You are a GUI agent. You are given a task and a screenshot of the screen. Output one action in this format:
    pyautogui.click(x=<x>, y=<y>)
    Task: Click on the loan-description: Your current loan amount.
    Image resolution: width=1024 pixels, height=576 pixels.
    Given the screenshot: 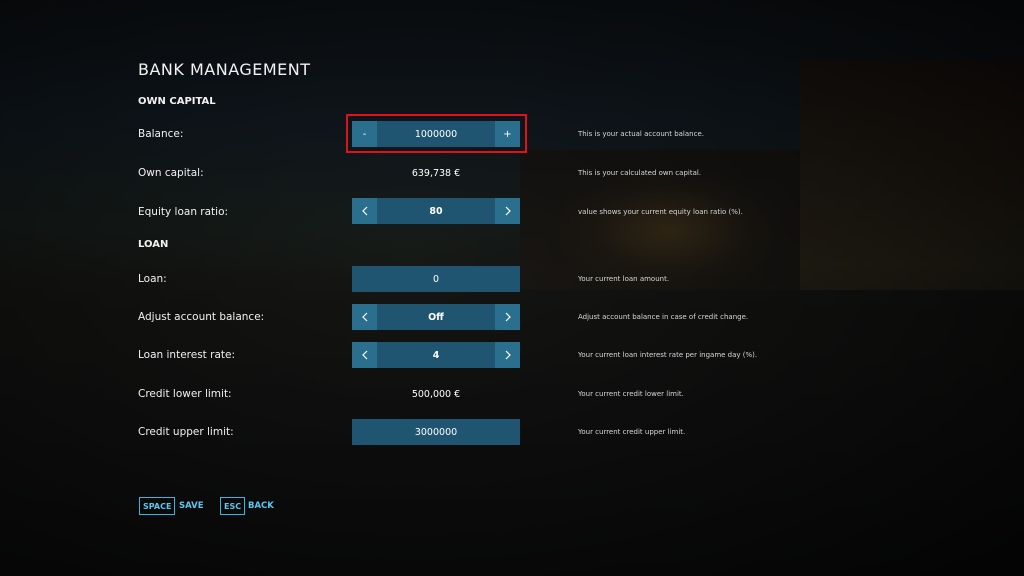 What is the action you would take?
    pyautogui.click(x=624, y=279)
    